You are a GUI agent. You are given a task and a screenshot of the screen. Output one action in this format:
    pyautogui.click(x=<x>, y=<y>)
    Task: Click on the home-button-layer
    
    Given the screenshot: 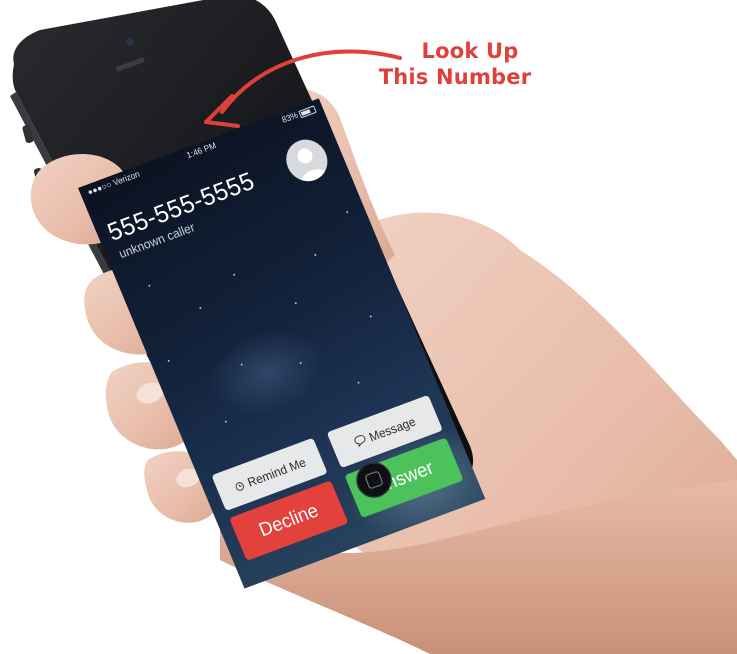 What is the action you would take?
    pyautogui.click(x=374, y=480)
    